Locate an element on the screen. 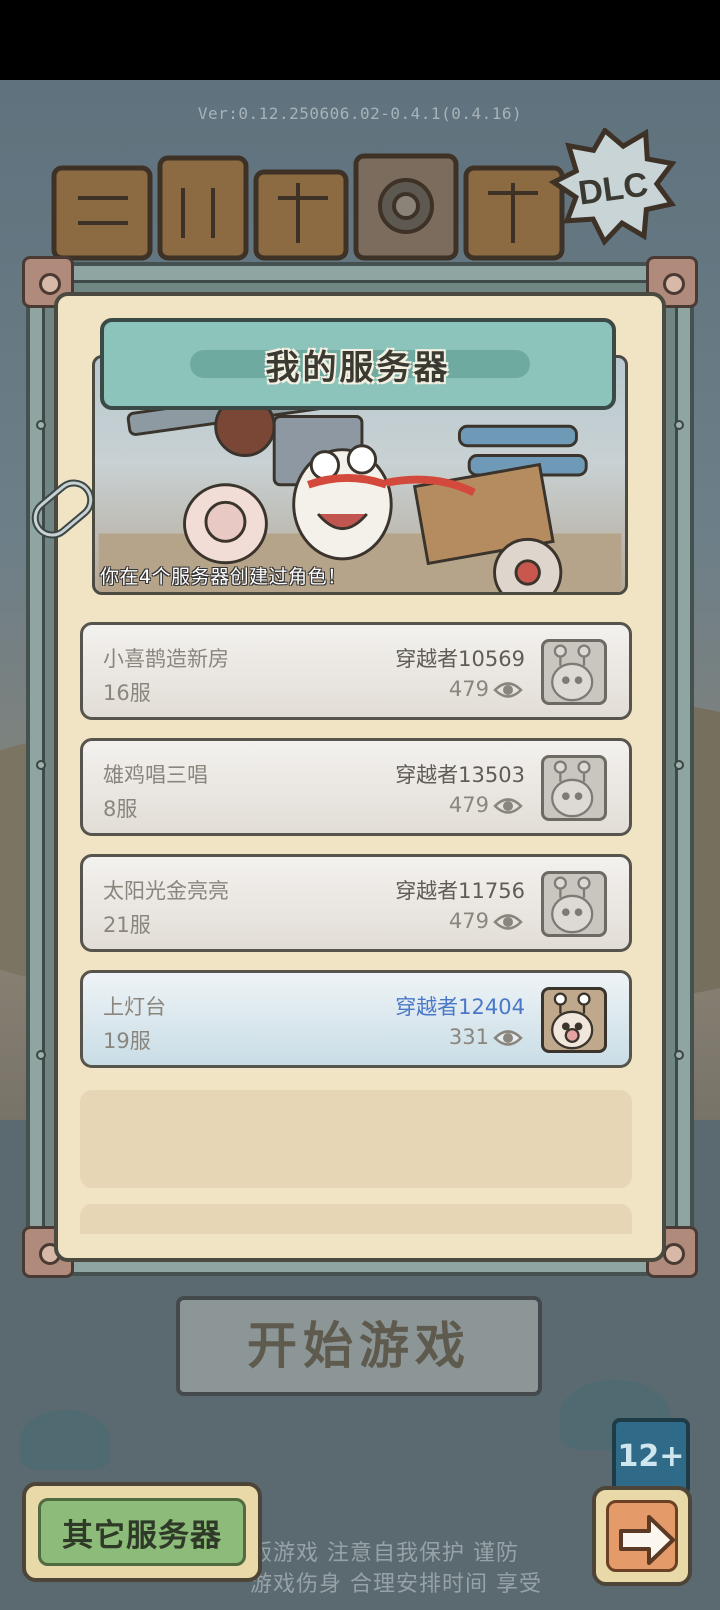 Image resolution: width=720 pixels, height=1610 pixels. status-bar is located at coordinates (360, 40).